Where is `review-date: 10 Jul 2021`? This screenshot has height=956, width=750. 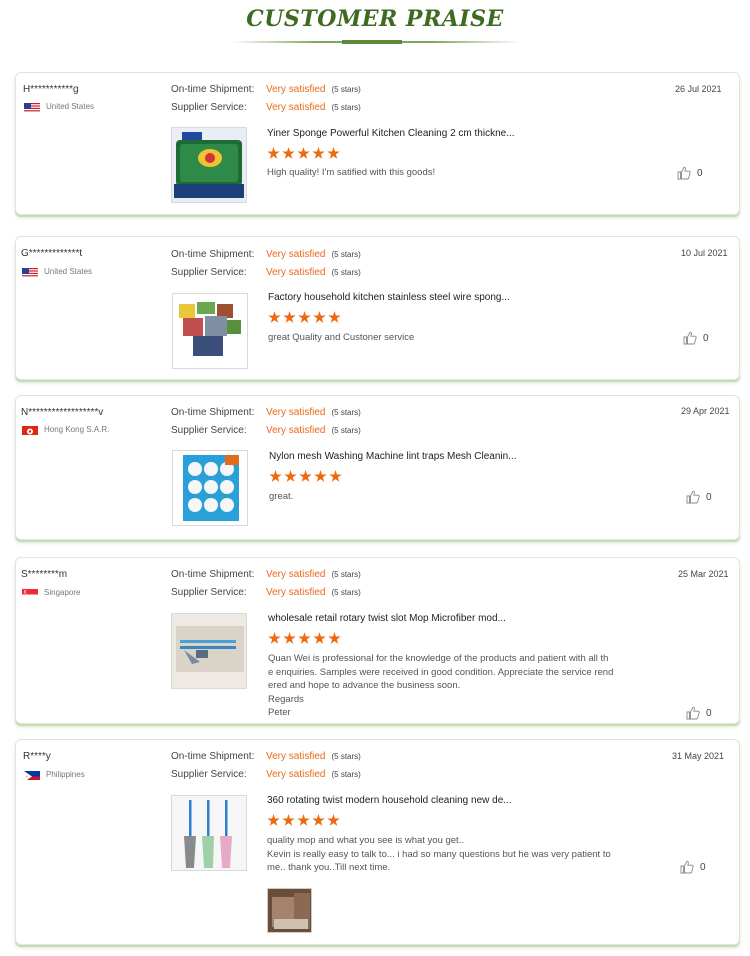
review-date: 10 Jul 2021 is located at coordinates (704, 253).